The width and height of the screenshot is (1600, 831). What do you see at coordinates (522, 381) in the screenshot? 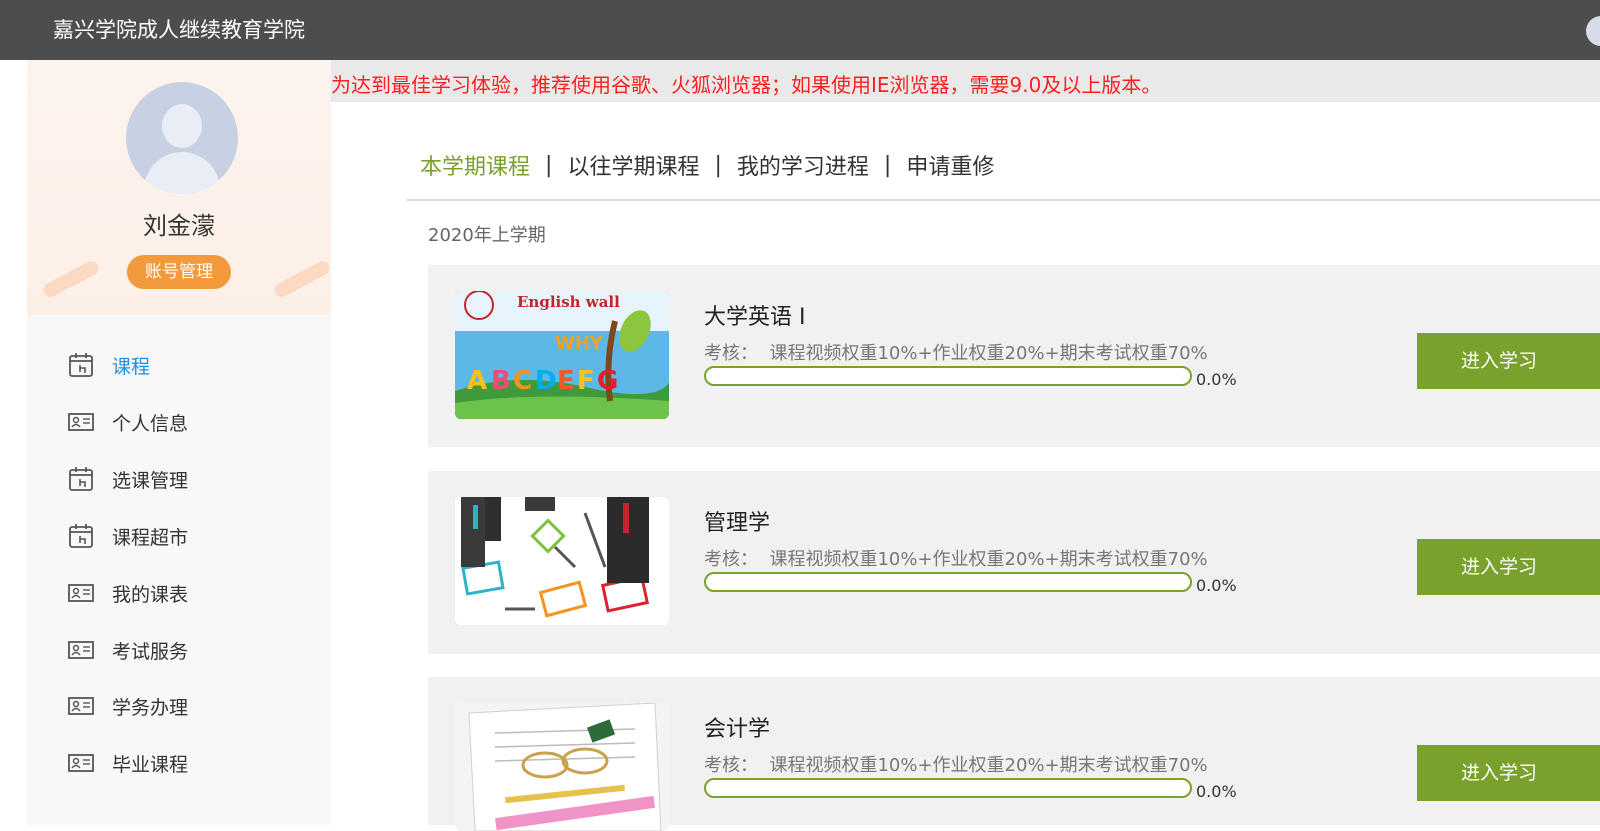
I see `svg-text: C` at bounding box center [522, 381].